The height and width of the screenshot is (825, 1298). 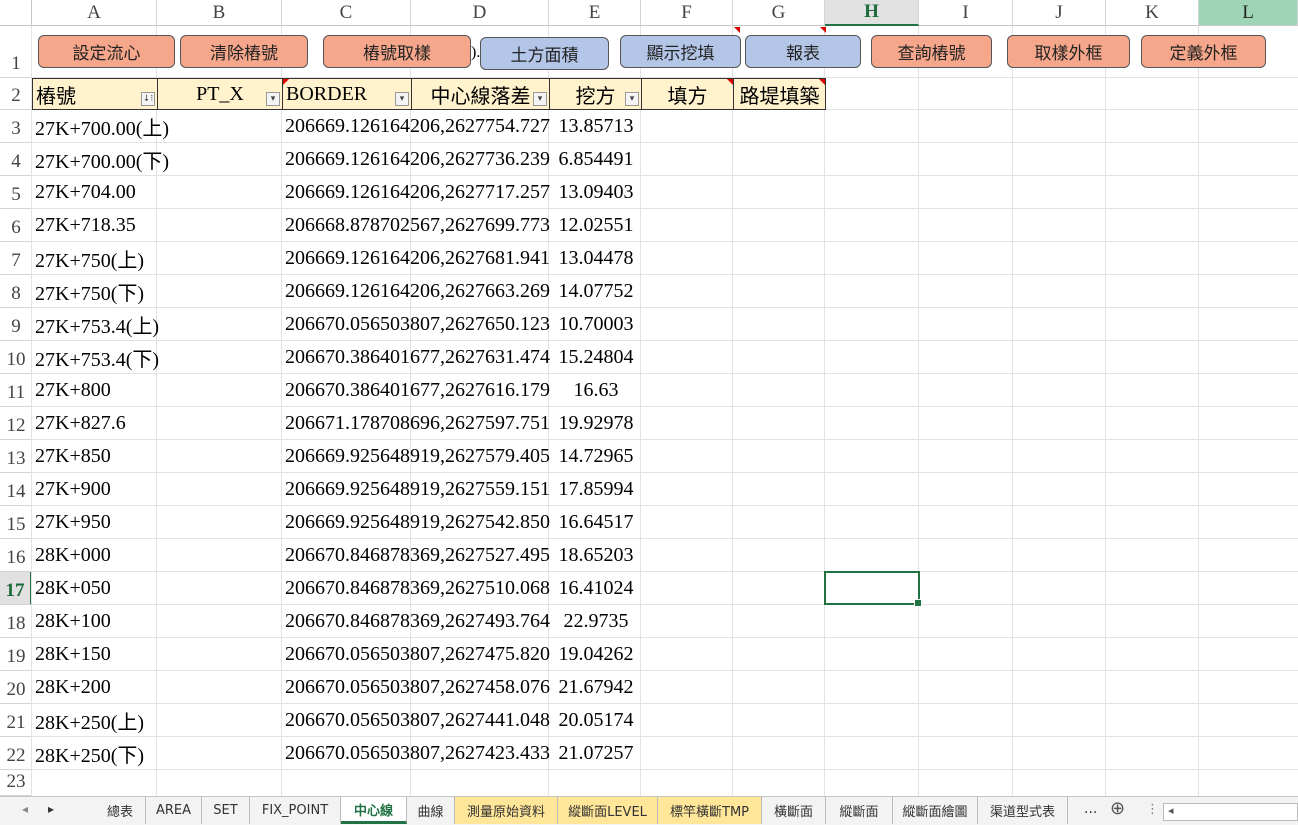 What do you see at coordinates (16, 390) in the screenshot?
I see `row-header-11: 11` at bounding box center [16, 390].